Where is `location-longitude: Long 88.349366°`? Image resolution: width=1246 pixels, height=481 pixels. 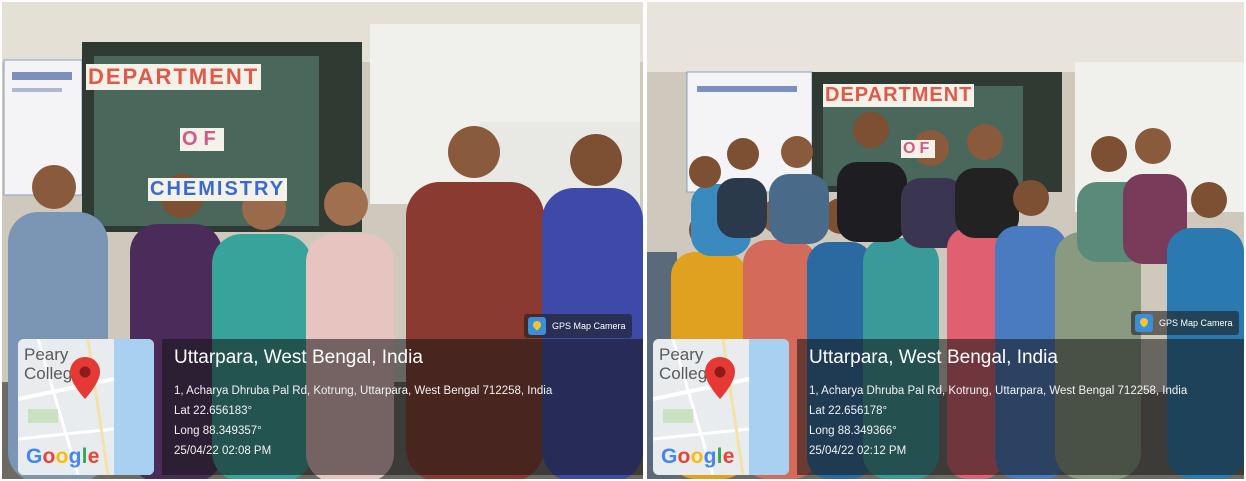 location-longitude: Long 88.349366° is located at coordinates (853, 431).